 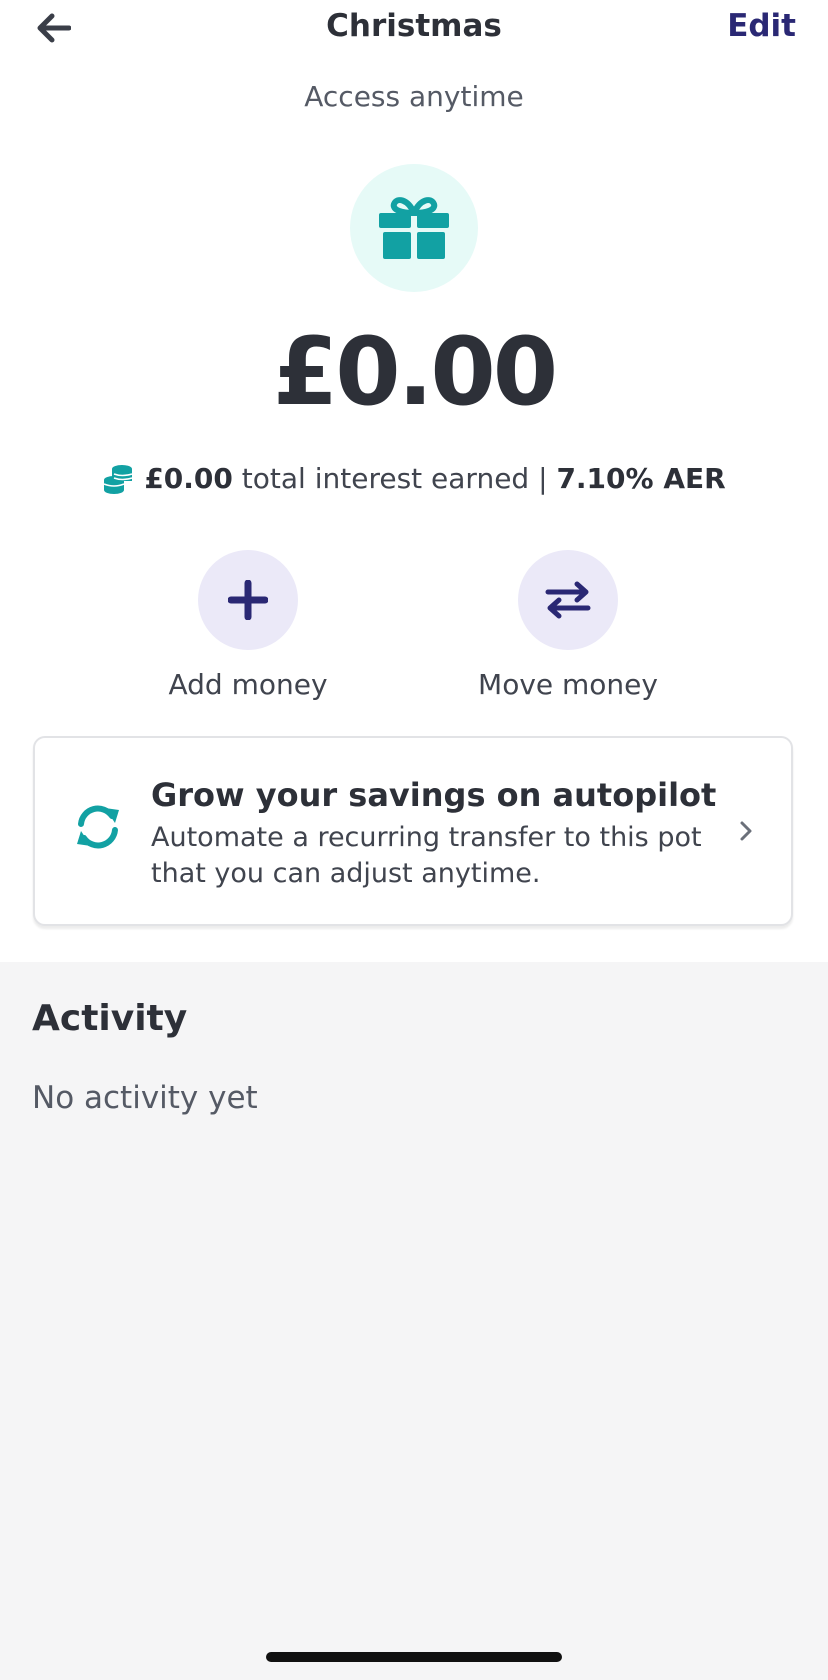 I want to click on move-money-button: Move money, so click(x=568, y=625).